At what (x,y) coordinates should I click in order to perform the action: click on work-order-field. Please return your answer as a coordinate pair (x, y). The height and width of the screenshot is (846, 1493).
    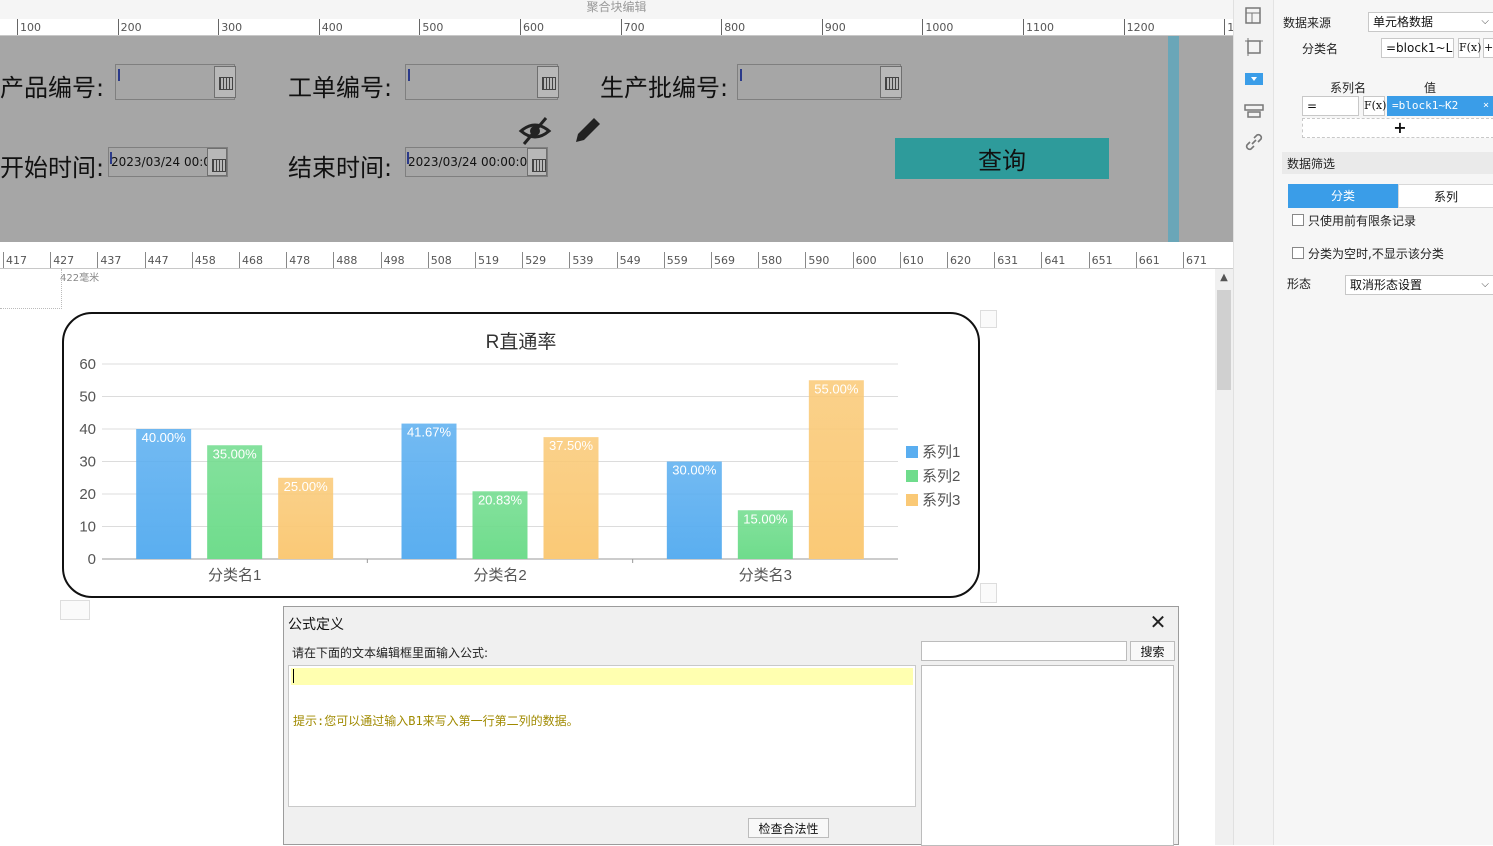
    Looking at the image, I should click on (482, 82).